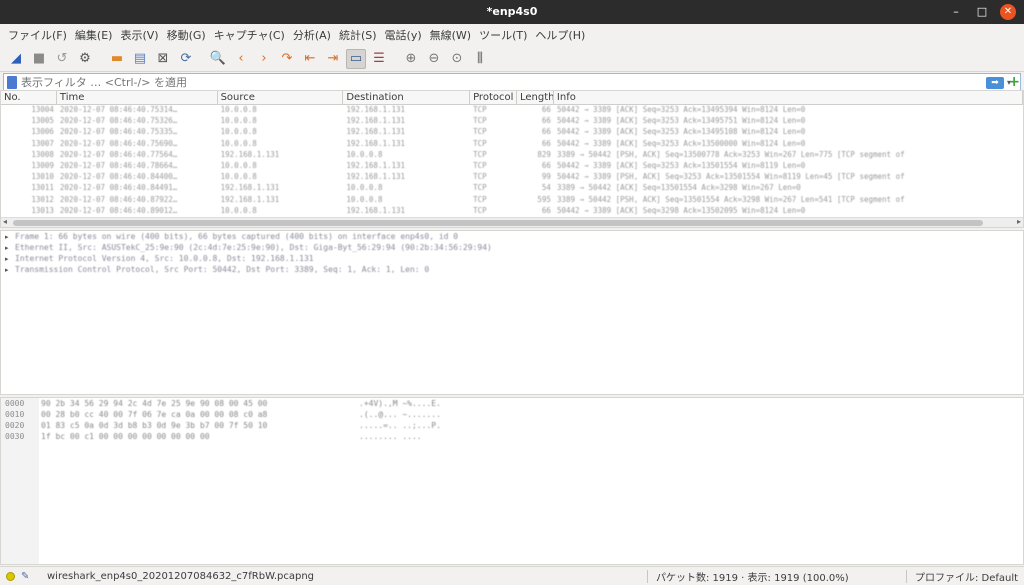 The height and width of the screenshot is (585, 1024). Describe the element at coordinates (403, 35) in the screenshot. I see `menu-item: 電話(y)` at that location.